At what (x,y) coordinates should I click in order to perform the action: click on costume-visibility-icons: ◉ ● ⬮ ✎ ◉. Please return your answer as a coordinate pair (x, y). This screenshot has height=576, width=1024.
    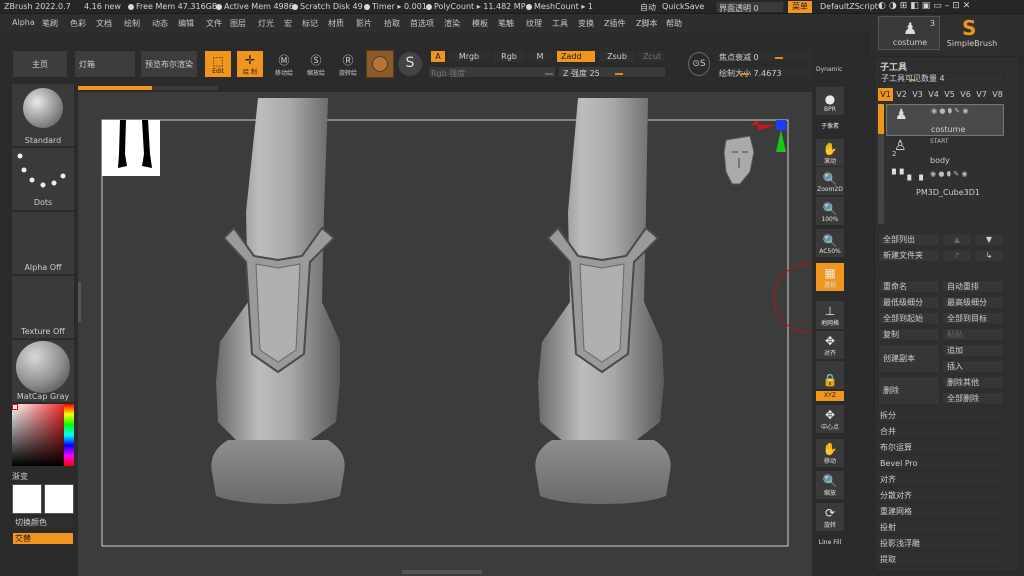
    Looking at the image, I should click on (950, 111).